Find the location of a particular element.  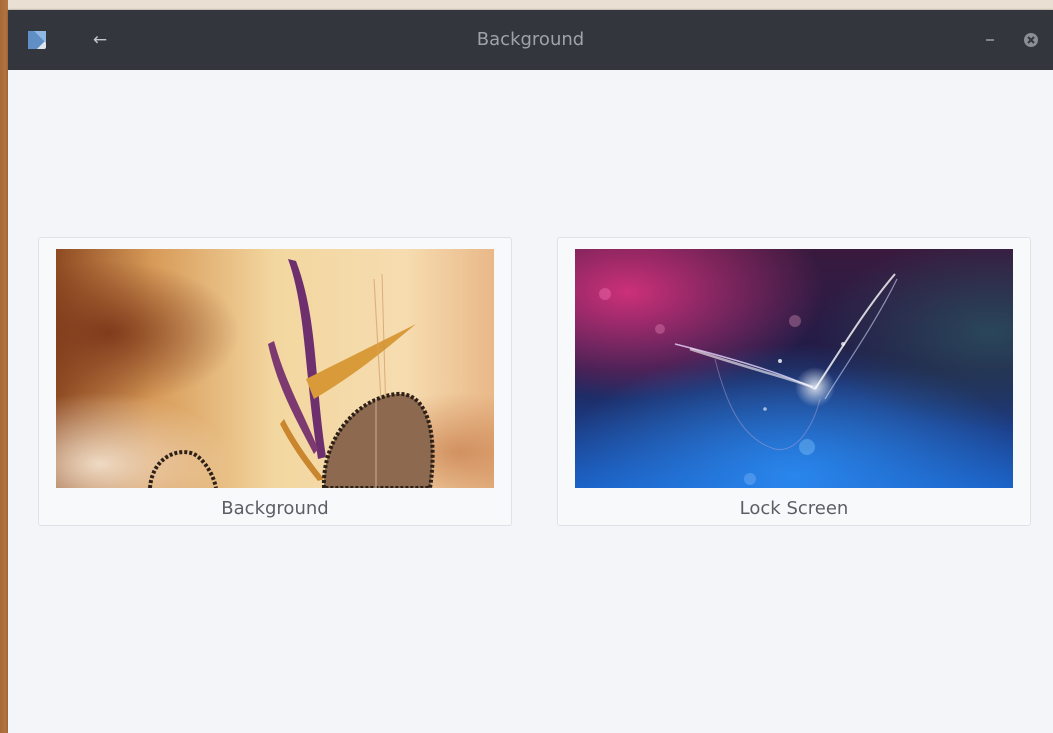

close-button is located at coordinates (1031, 40).